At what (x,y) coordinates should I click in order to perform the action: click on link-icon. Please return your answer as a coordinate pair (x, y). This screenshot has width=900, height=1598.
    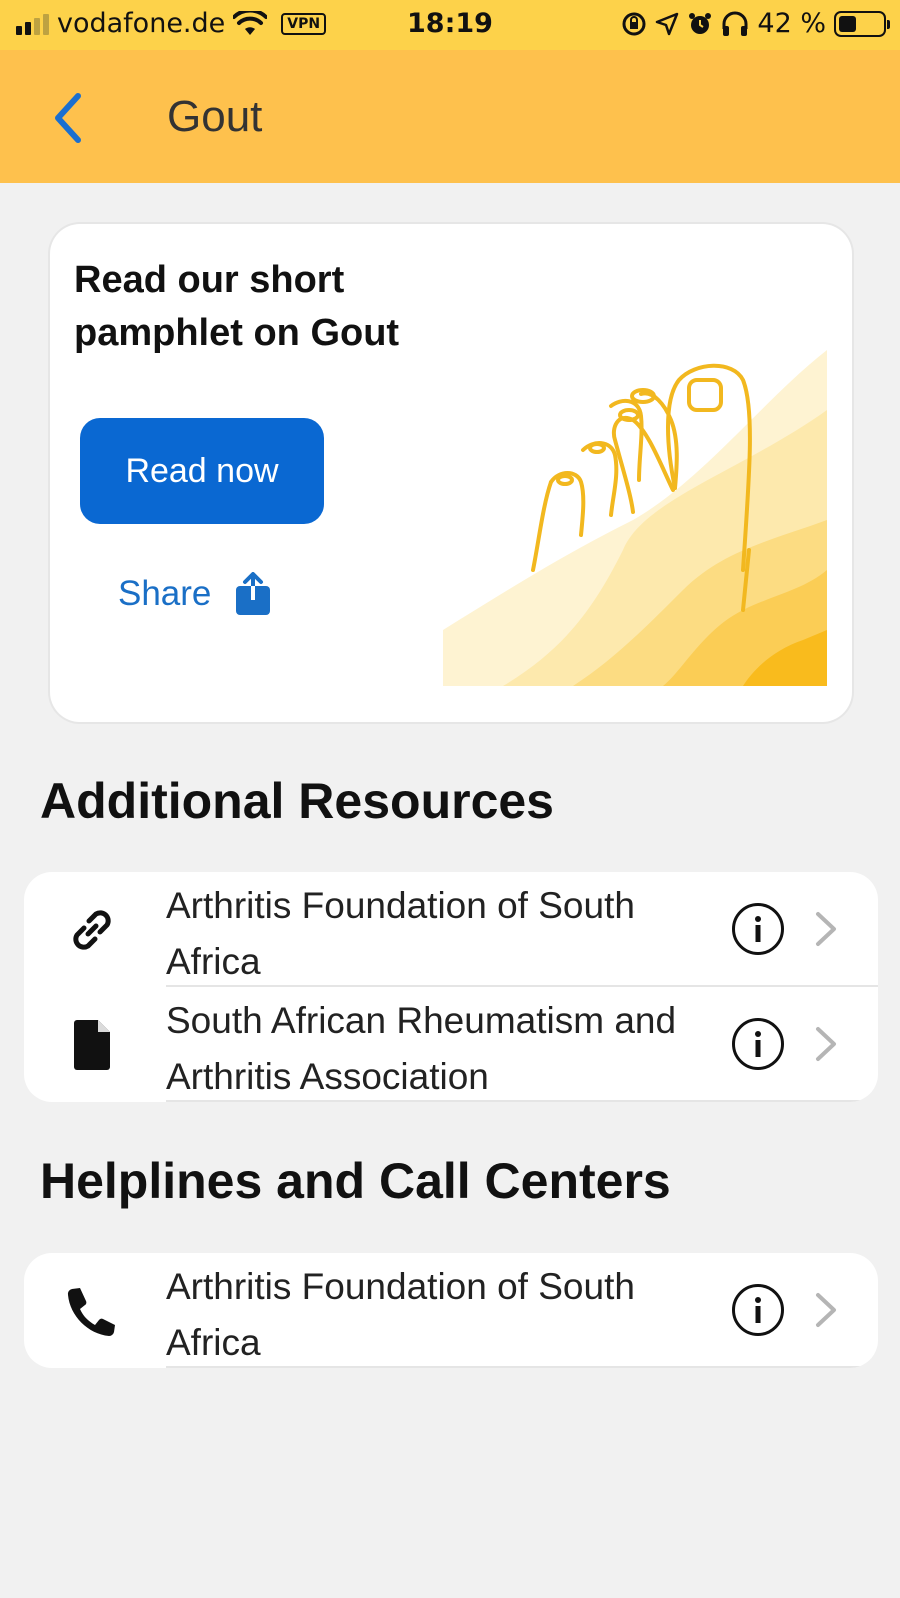
    Looking at the image, I should click on (92, 930).